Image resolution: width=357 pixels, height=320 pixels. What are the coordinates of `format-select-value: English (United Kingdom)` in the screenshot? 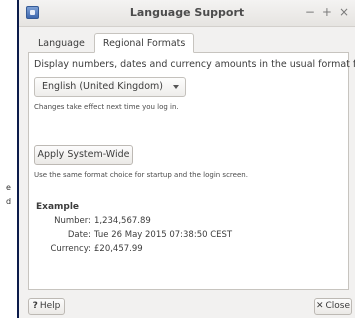 It's located at (102, 86).